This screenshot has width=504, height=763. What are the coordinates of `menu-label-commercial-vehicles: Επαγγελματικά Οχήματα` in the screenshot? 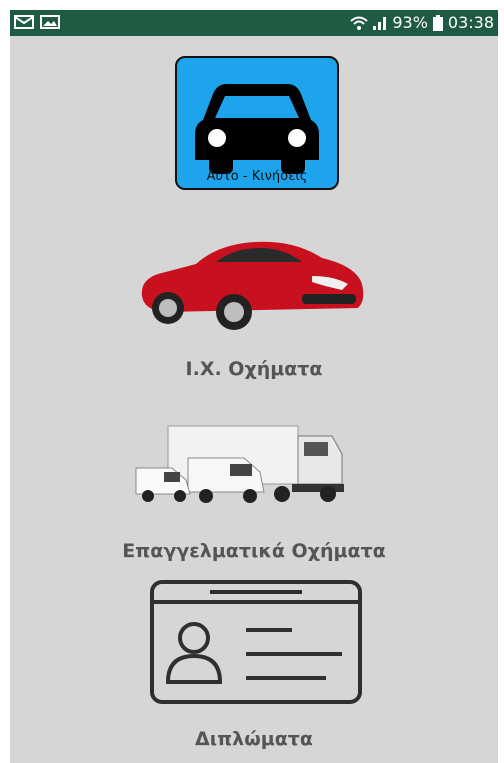 It's located at (254, 551).